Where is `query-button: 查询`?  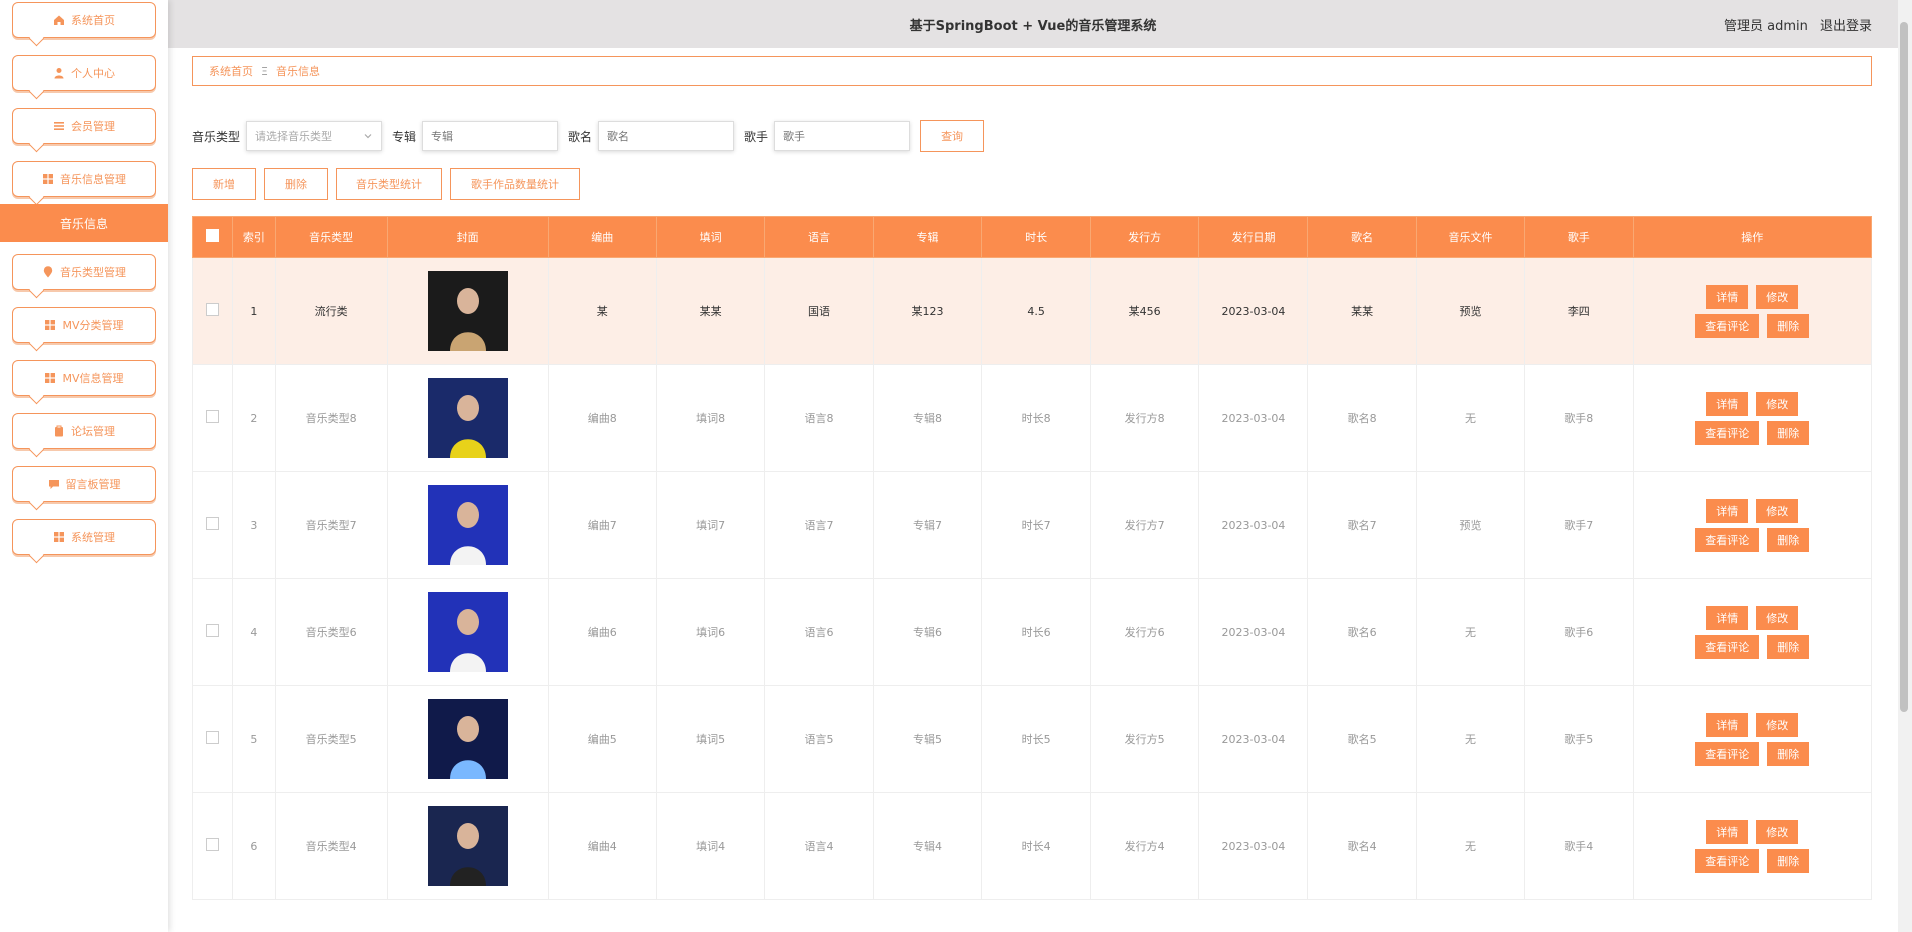 query-button: 查询 is located at coordinates (952, 136).